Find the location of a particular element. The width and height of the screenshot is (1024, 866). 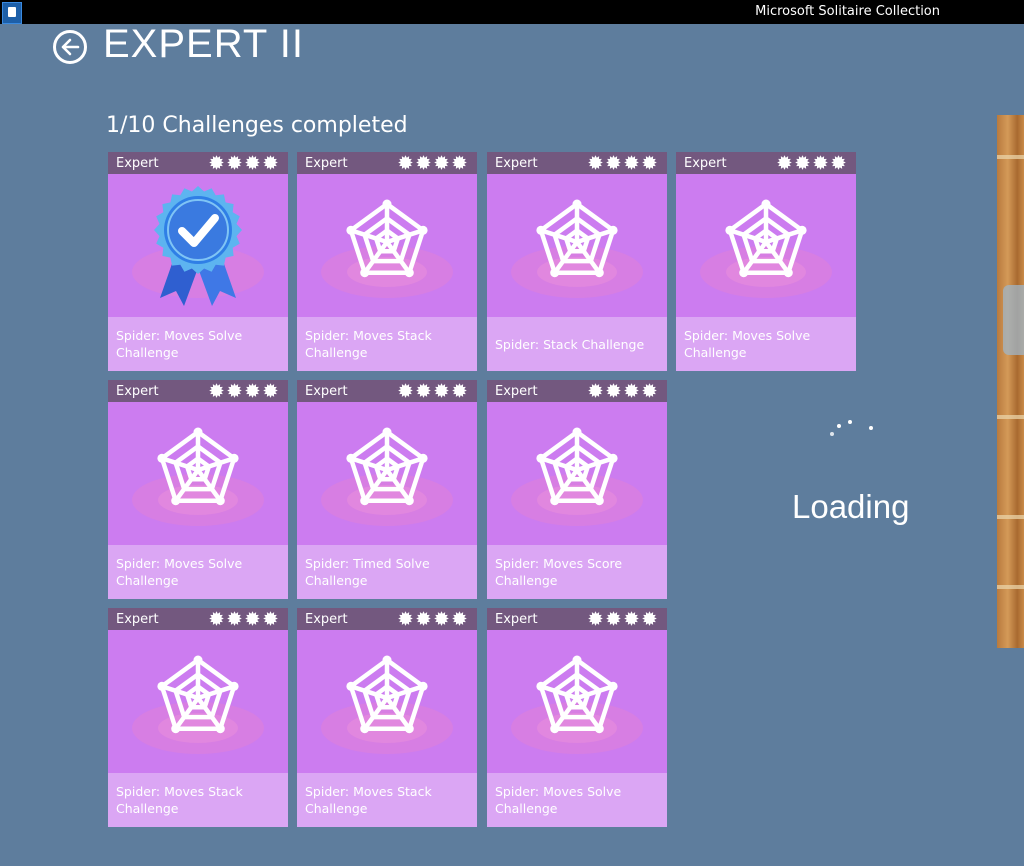

game-artwork-edge is located at coordinates (1010, 381).